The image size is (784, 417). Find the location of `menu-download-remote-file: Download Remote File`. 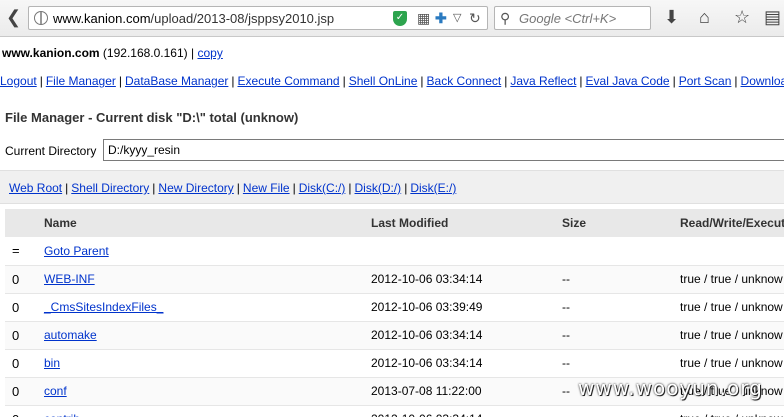

menu-download-remote-file: Download Remote File is located at coordinates (762, 81).